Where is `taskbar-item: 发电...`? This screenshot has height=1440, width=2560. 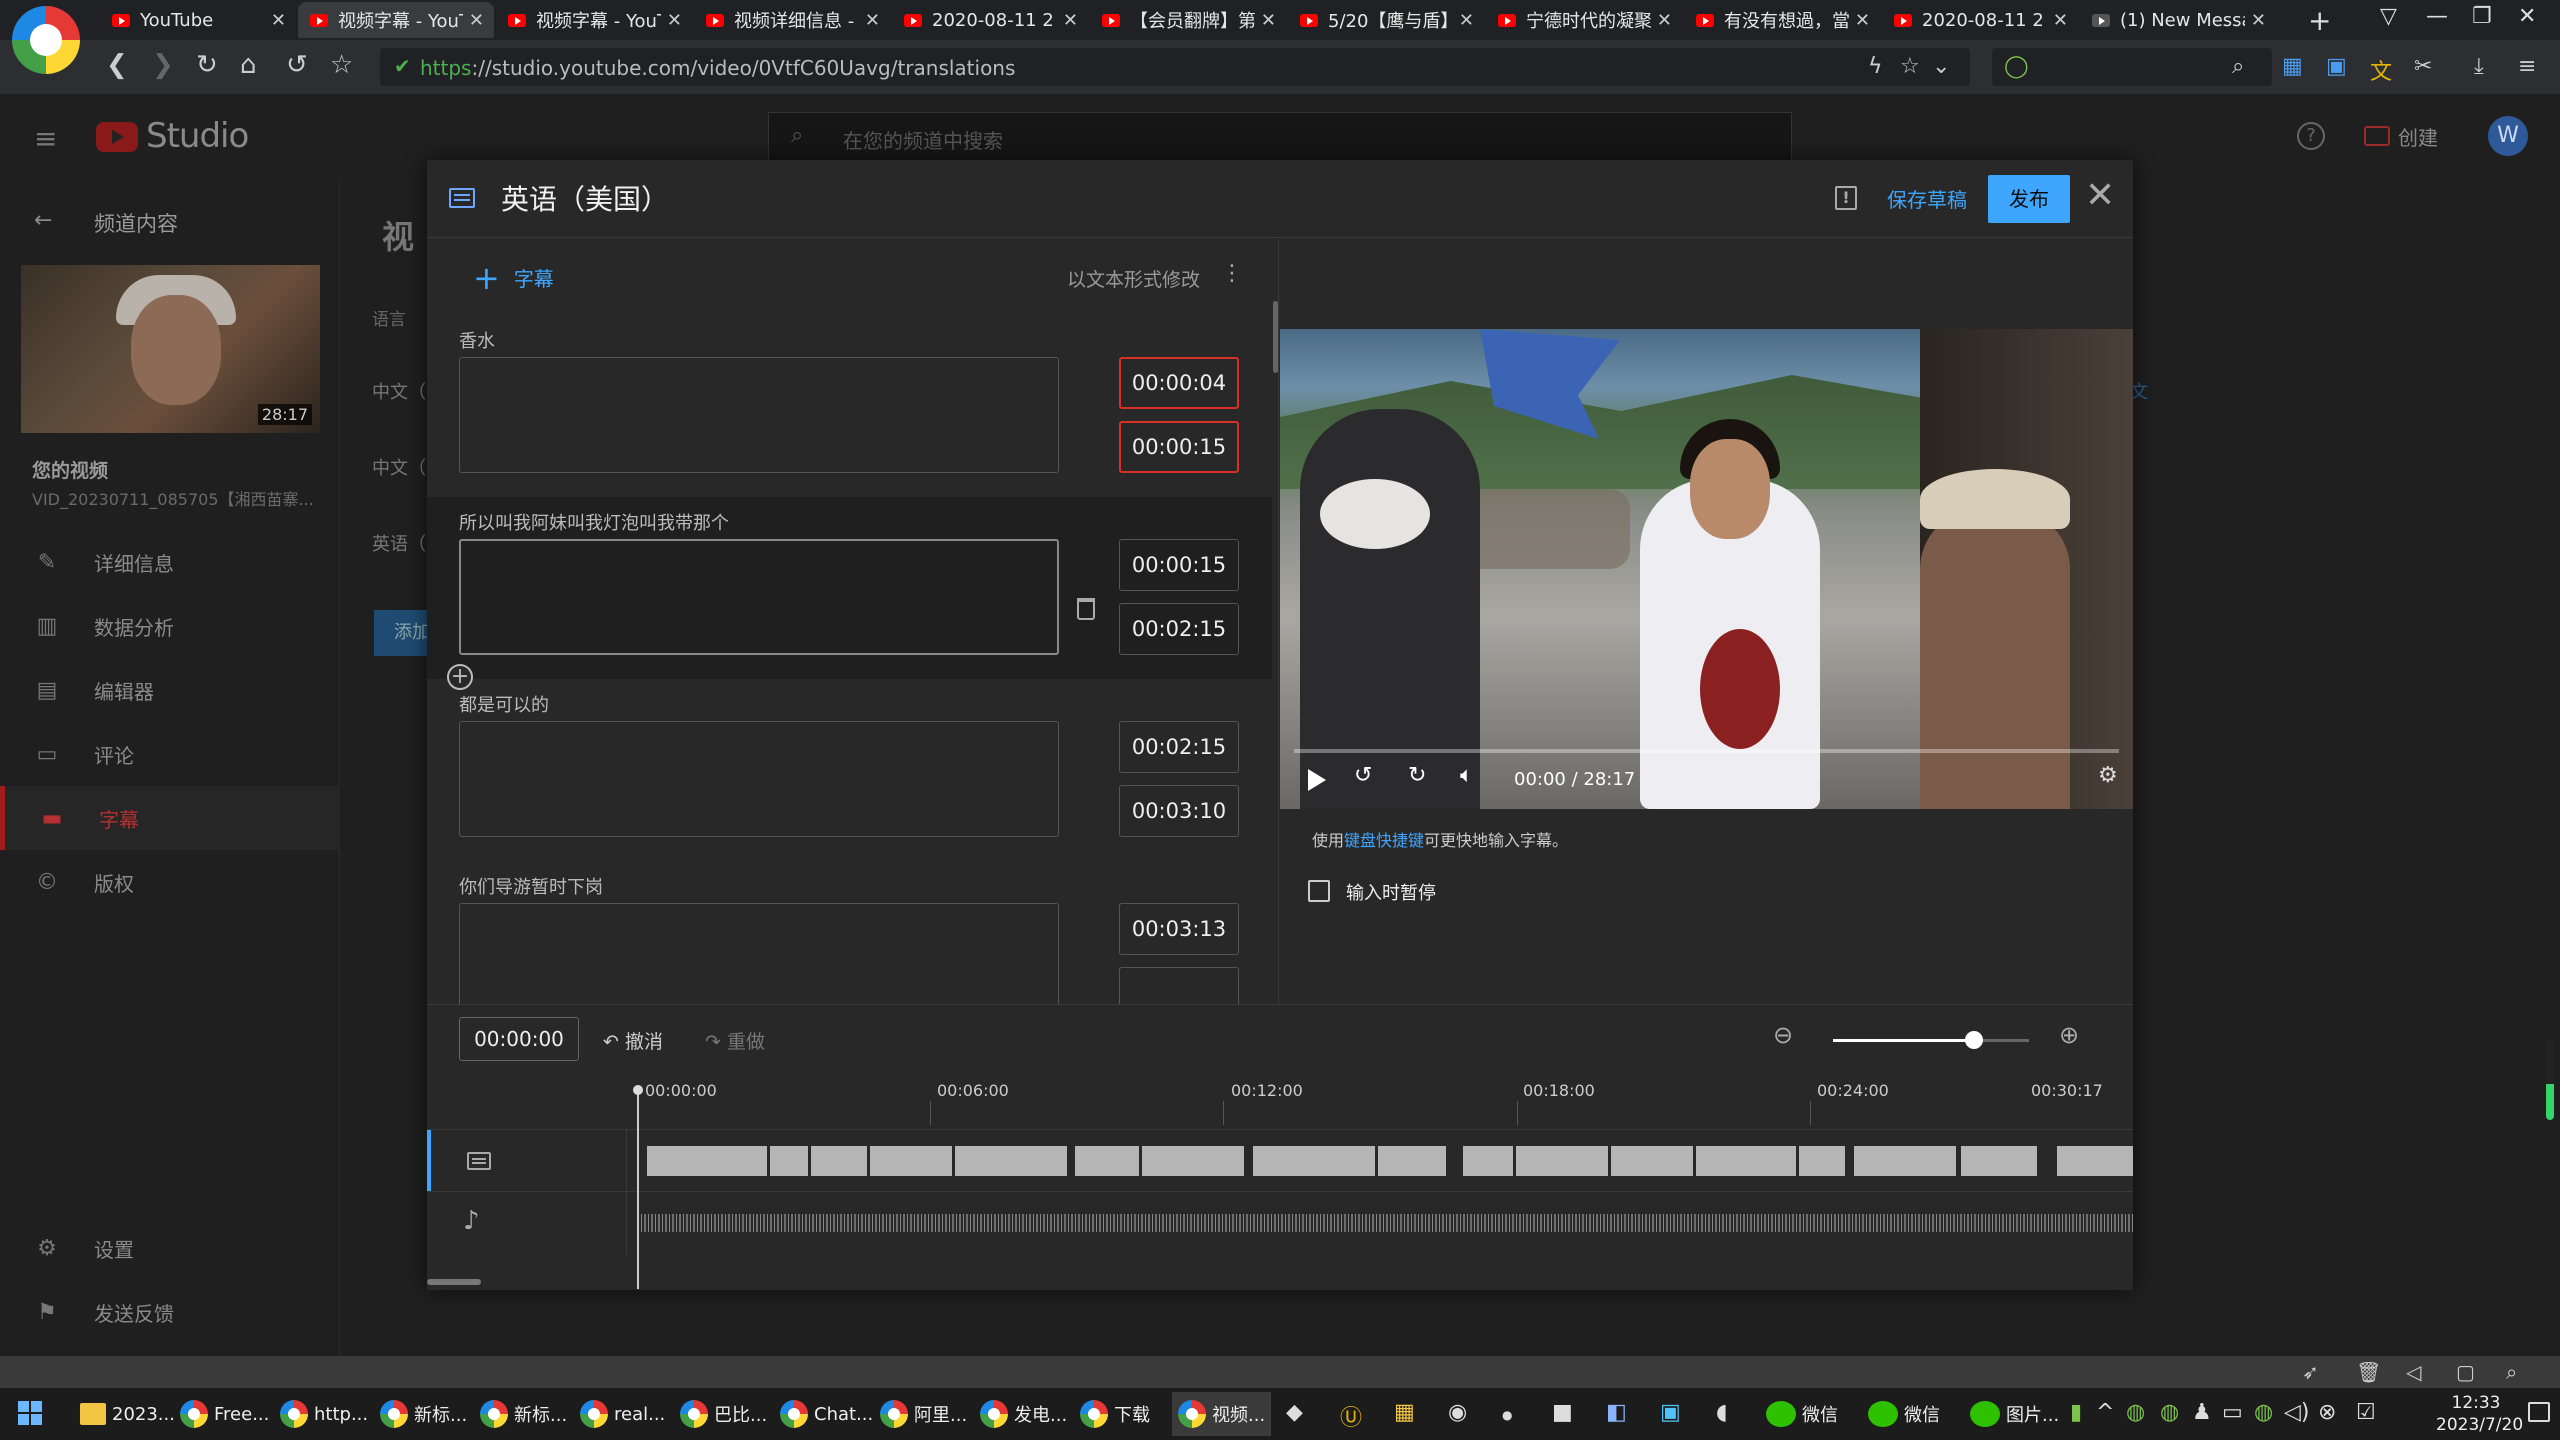 taskbar-item: 发电... is located at coordinates (1023, 1414).